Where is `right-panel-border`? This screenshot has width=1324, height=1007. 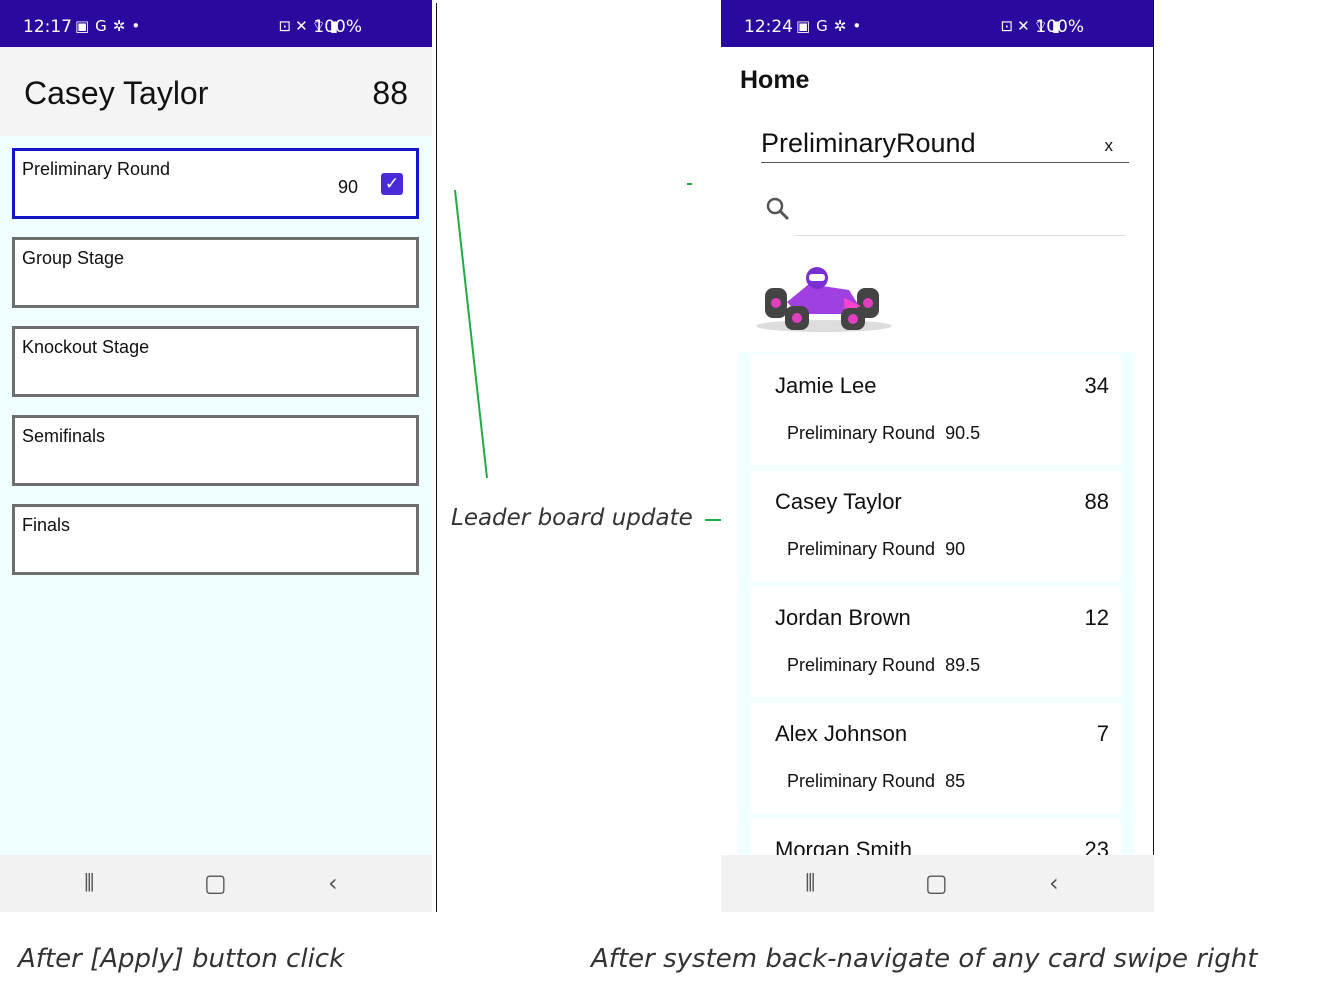 right-panel-border is located at coordinates (1153, 427).